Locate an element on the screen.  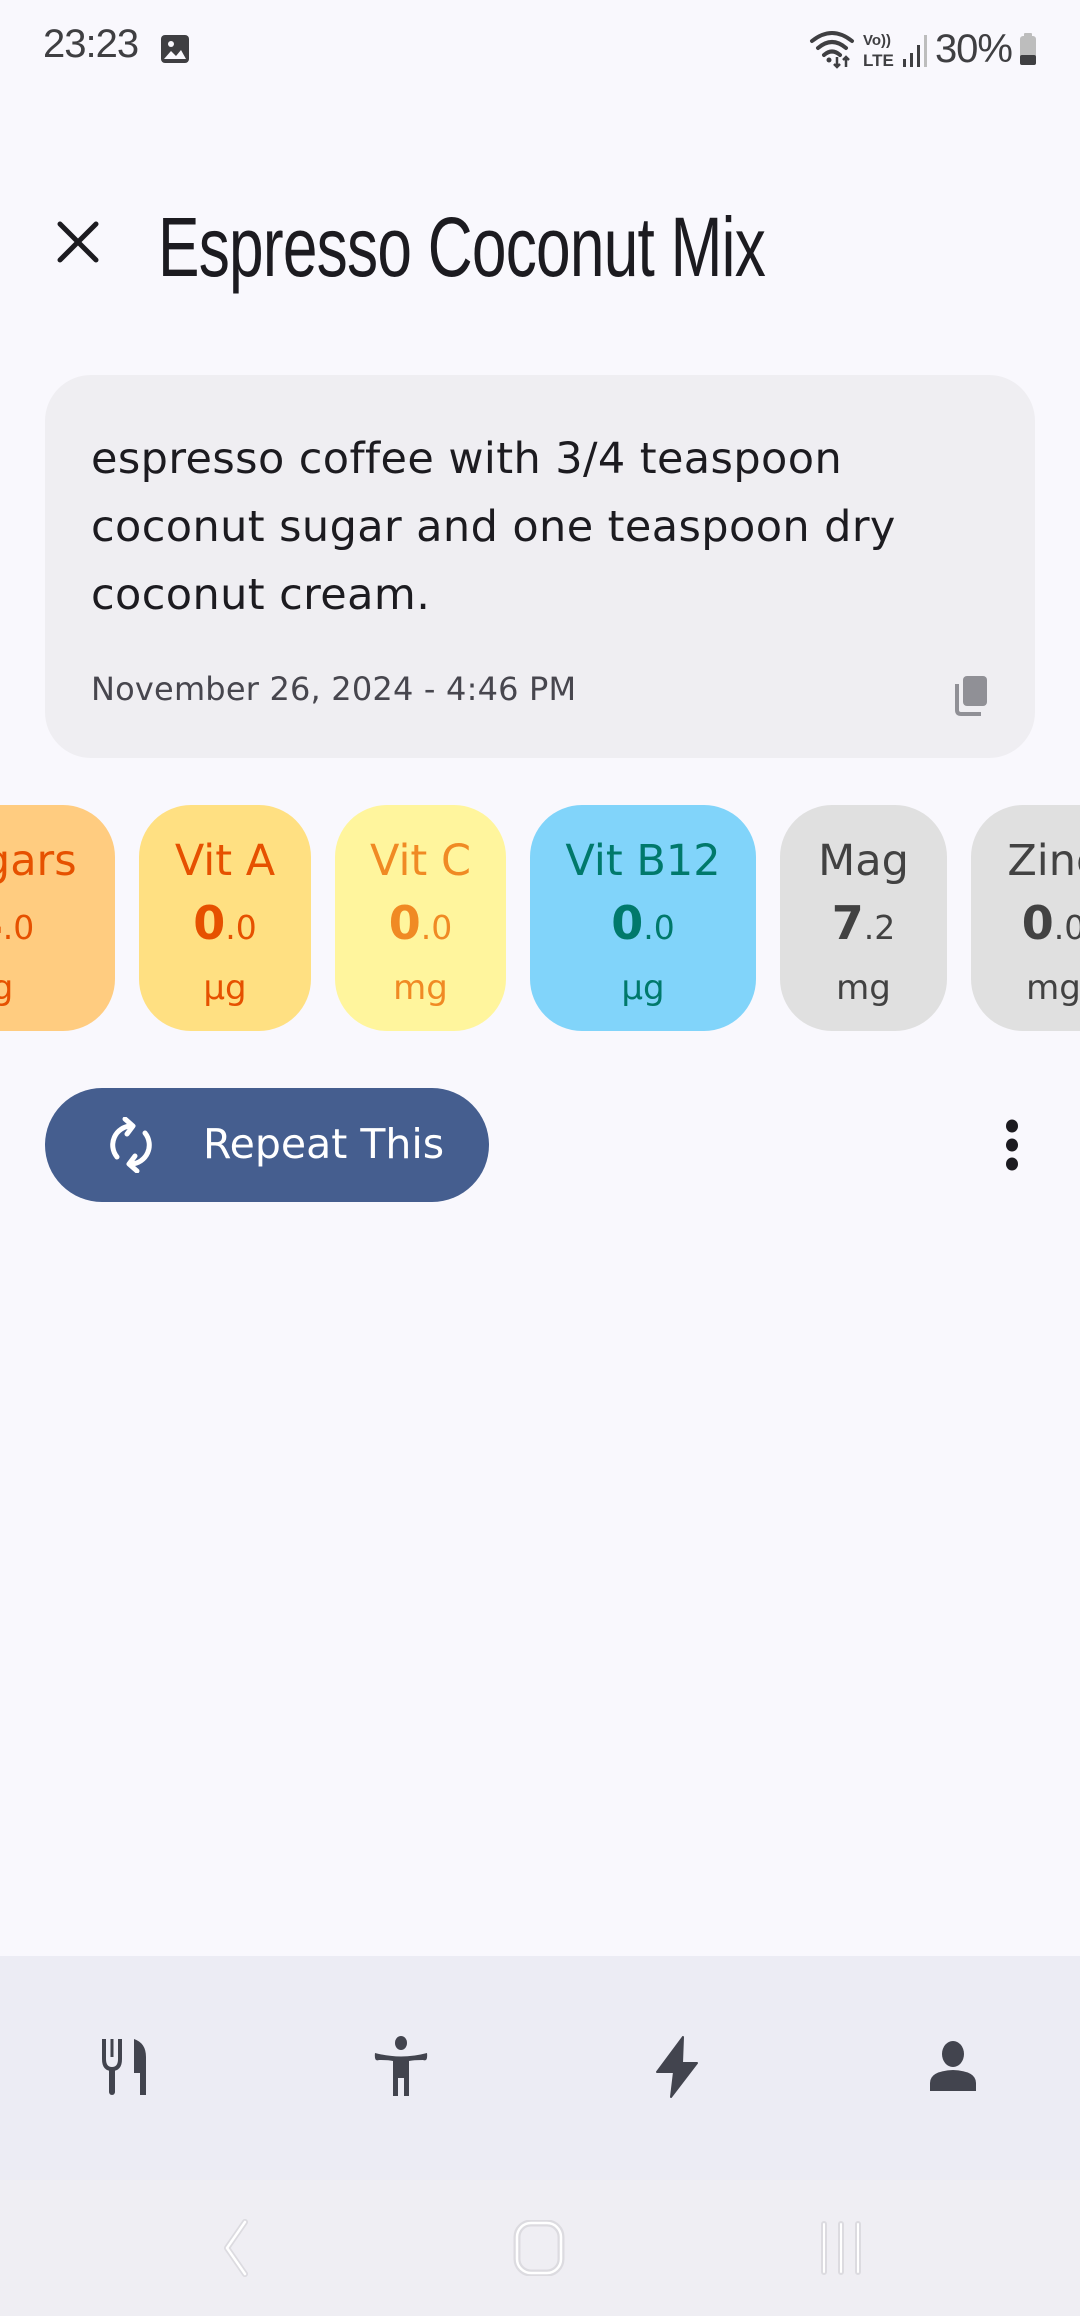
back-icon is located at coordinates (236, 2248).